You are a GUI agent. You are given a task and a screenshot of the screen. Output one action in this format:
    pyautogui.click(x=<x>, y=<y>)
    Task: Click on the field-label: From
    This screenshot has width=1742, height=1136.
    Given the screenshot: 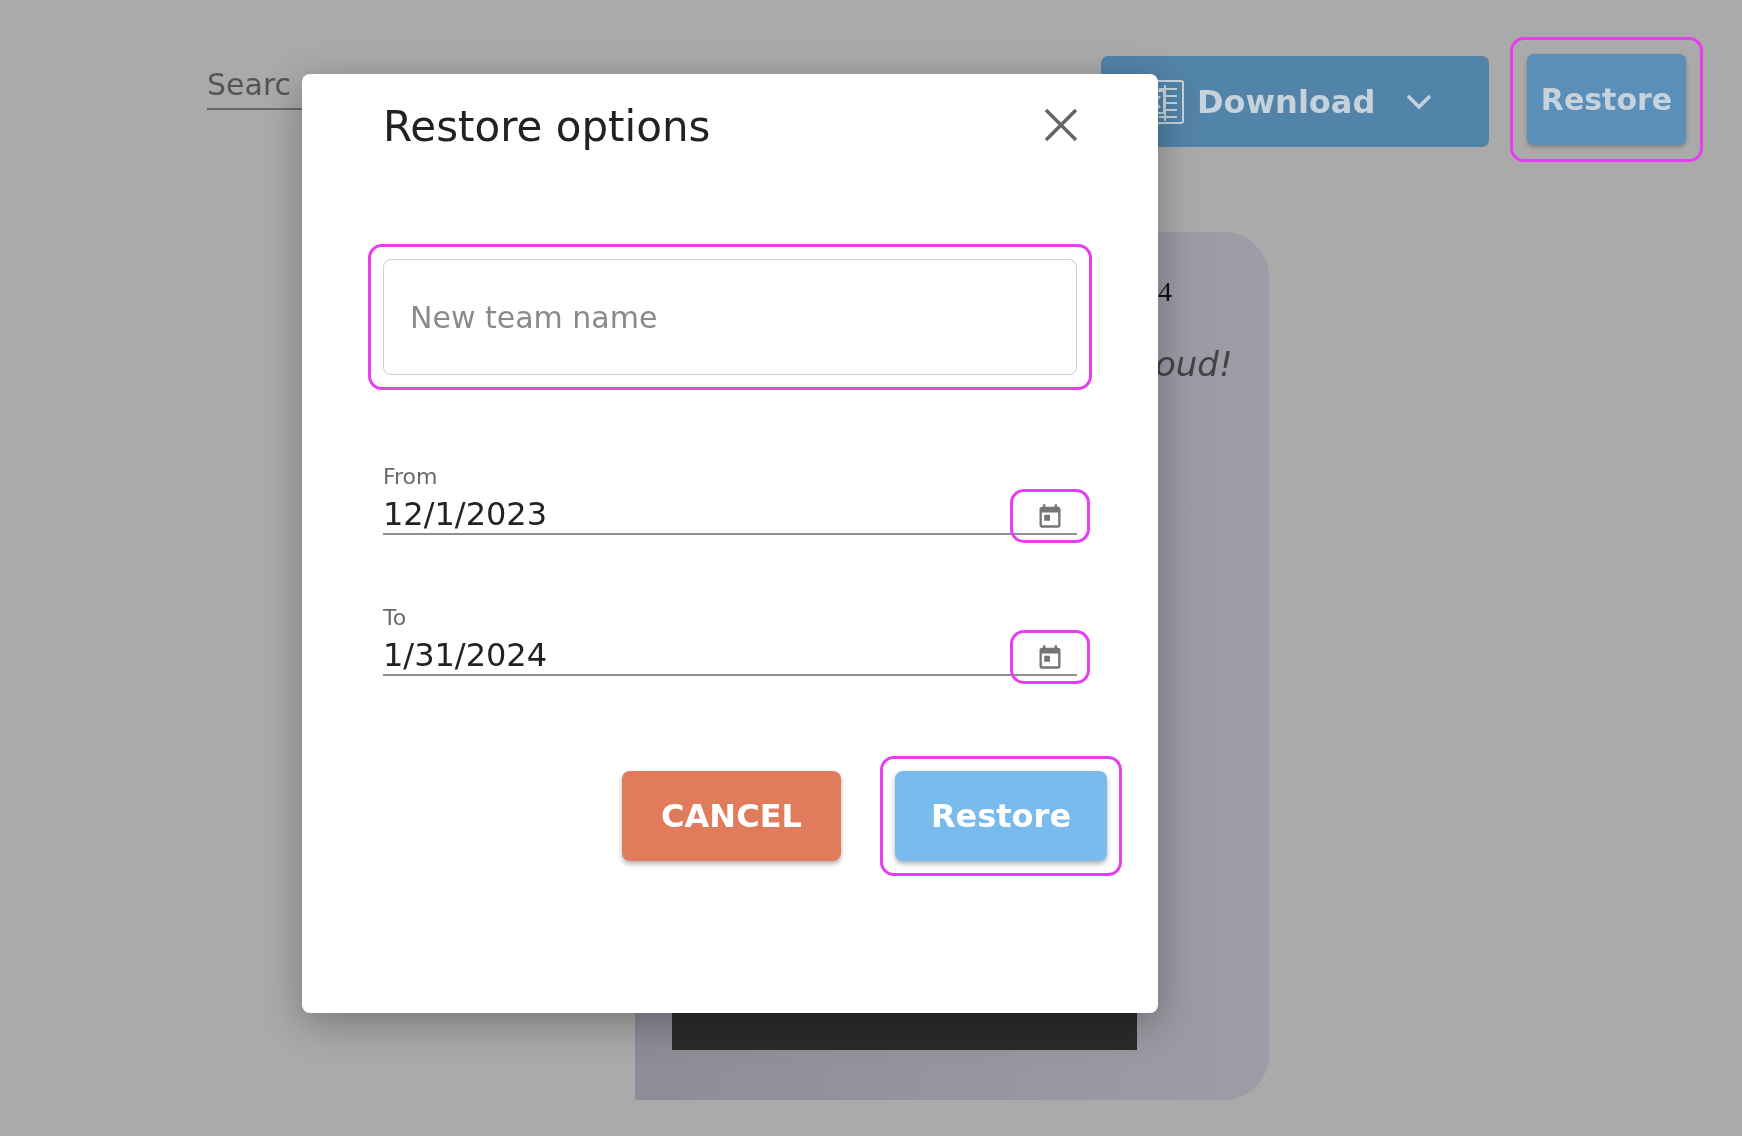 What is the action you would take?
    pyautogui.click(x=411, y=476)
    